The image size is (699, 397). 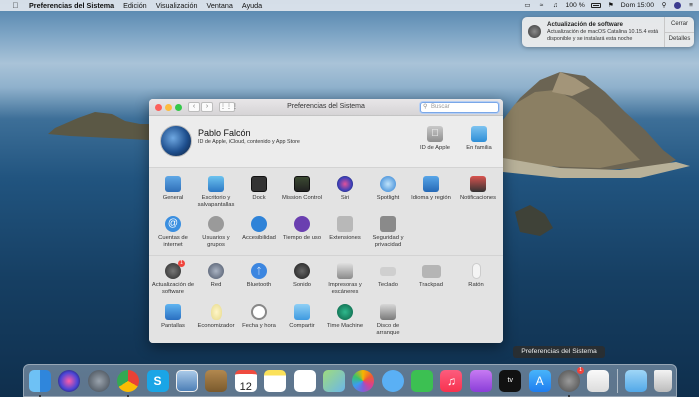 What do you see at coordinates (431, 189) in the screenshot?
I see `pane-language-region: Idioma y región` at bounding box center [431, 189].